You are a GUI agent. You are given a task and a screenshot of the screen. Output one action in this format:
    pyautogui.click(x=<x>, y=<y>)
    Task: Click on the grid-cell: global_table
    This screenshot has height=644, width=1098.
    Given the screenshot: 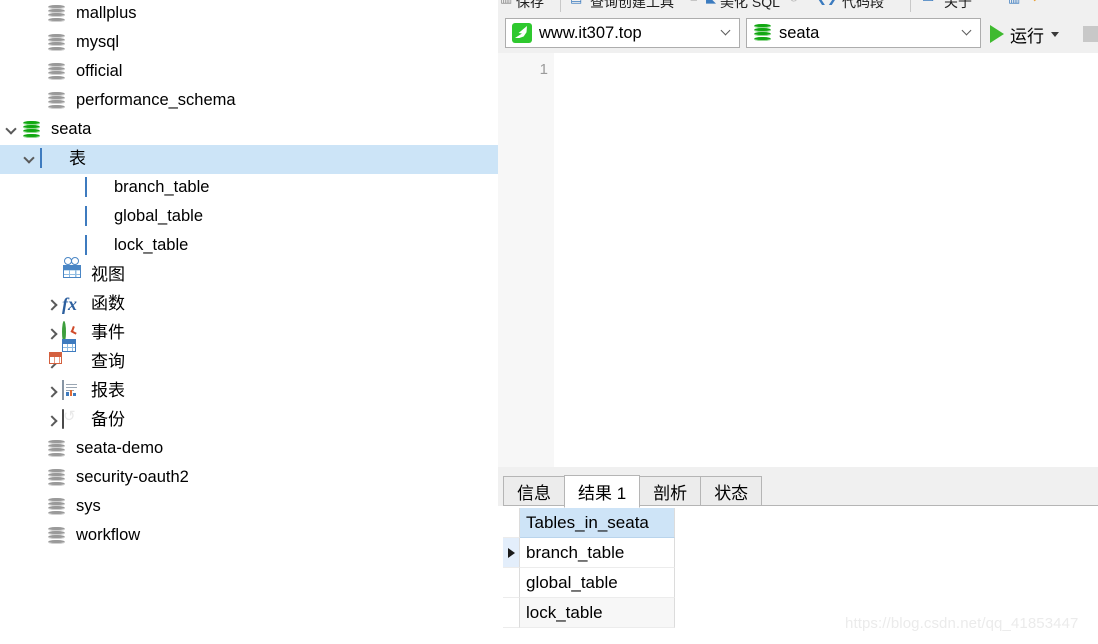 What is the action you would take?
    pyautogui.click(x=597, y=583)
    